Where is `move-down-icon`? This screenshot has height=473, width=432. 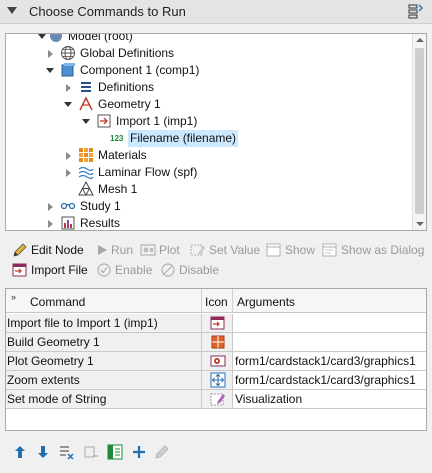
move-down-icon is located at coordinates (43, 452).